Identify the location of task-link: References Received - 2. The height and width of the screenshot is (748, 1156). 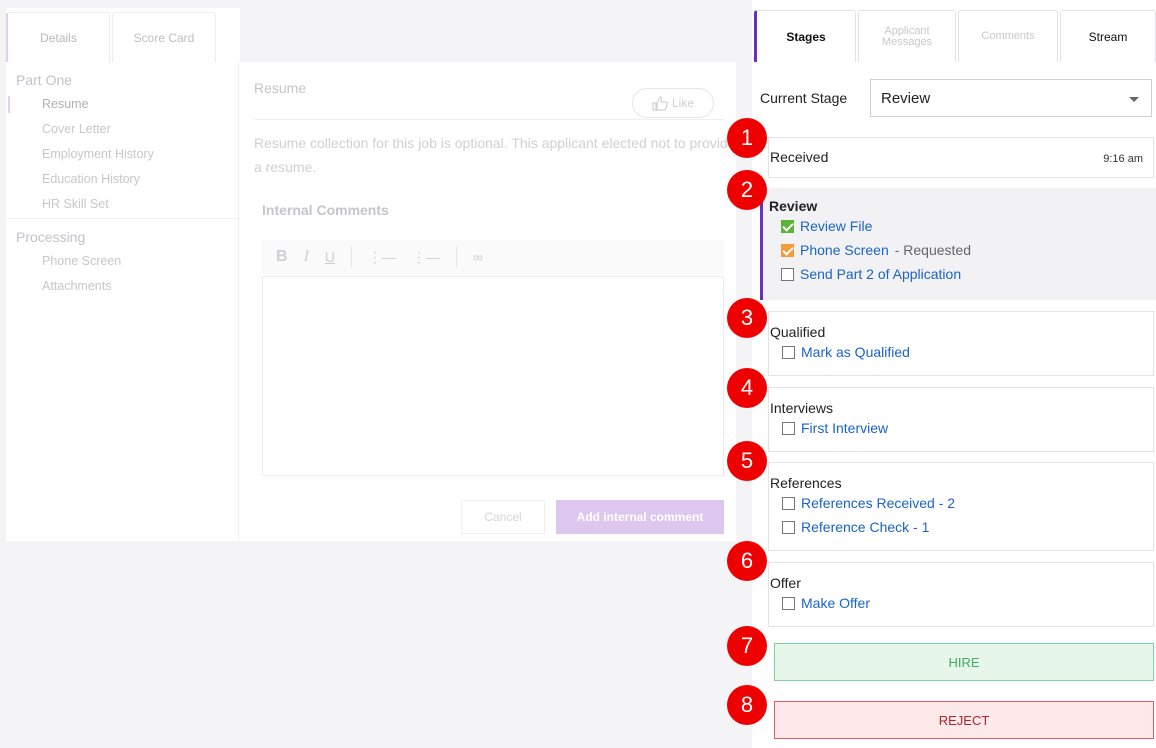
(878, 503).